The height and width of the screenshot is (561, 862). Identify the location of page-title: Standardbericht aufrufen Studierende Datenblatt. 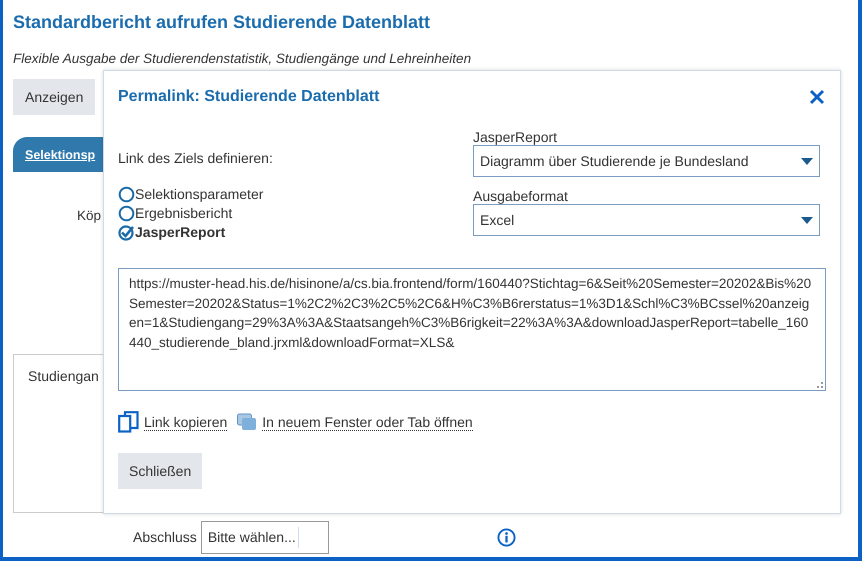
(222, 22).